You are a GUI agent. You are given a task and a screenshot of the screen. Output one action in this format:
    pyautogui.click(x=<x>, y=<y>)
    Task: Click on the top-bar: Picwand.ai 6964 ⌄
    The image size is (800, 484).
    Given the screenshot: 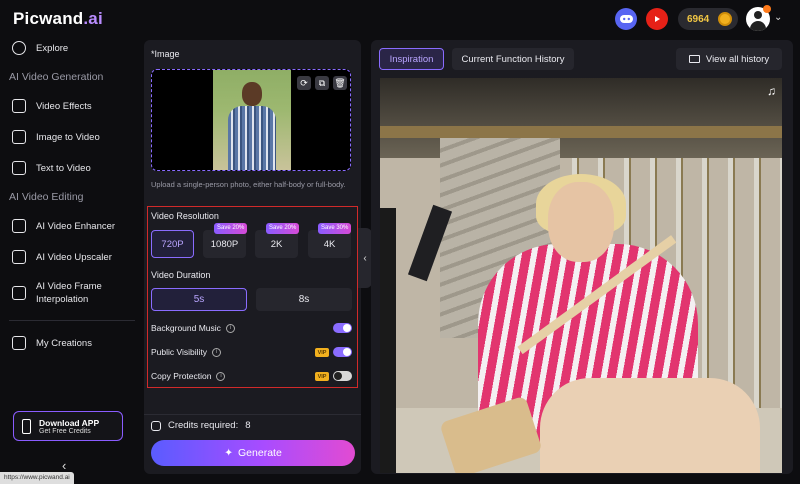 What is the action you would take?
    pyautogui.click(x=400, y=19)
    